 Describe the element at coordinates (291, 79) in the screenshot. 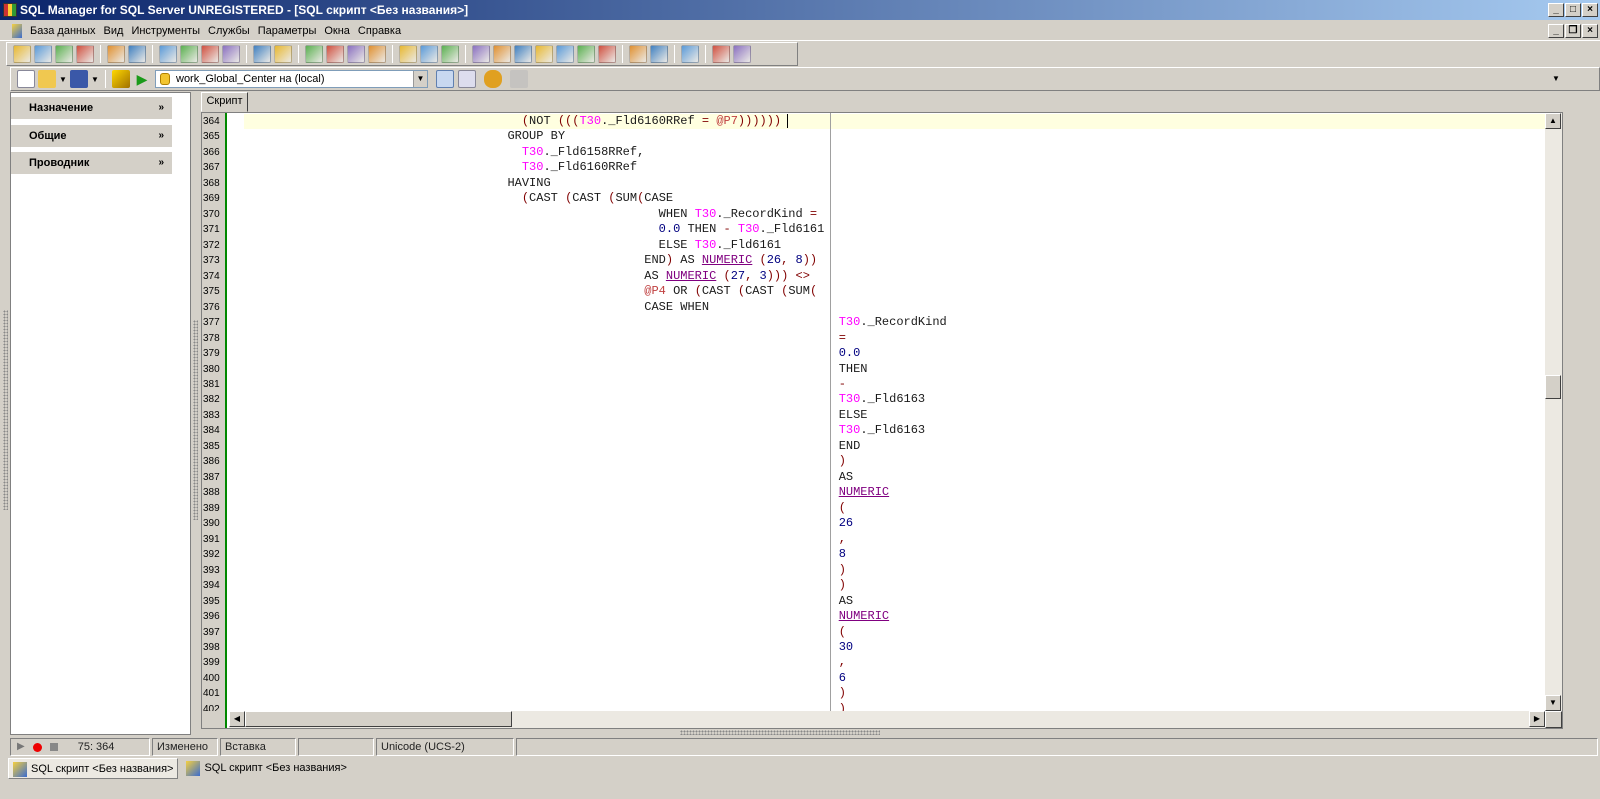

I see `connection-select: work_Global_Center на (local) ▼` at that location.